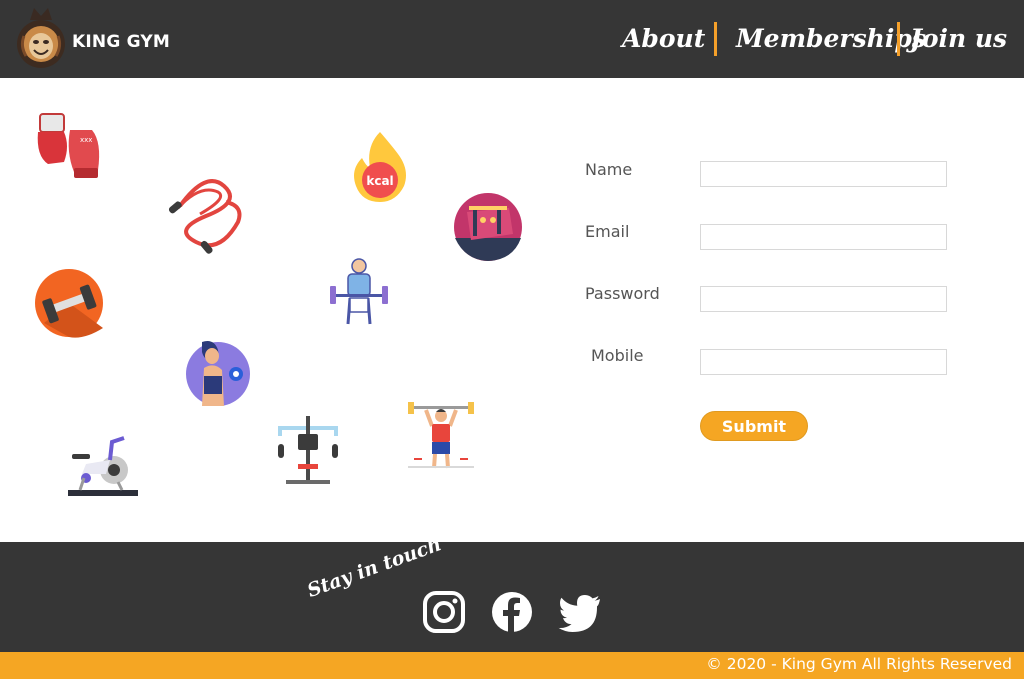  What do you see at coordinates (823, 174) in the screenshot?
I see `name-input` at bounding box center [823, 174].